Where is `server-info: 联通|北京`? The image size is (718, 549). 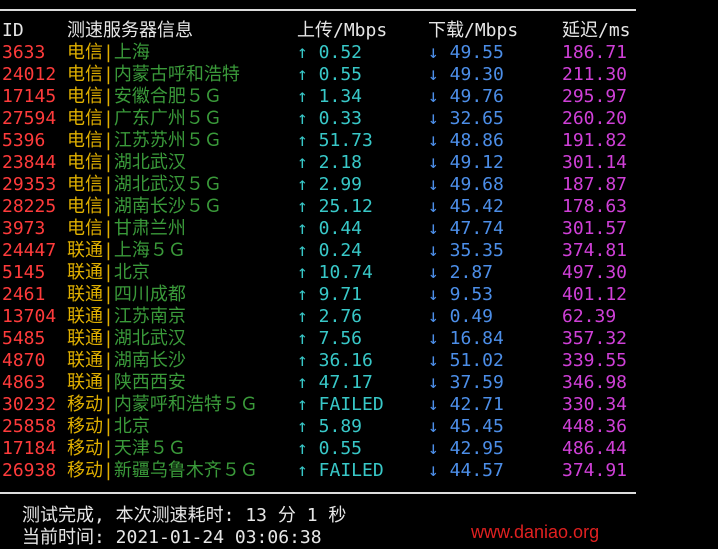
server-info: 联通|北京 is located at coordinates (108, 273).